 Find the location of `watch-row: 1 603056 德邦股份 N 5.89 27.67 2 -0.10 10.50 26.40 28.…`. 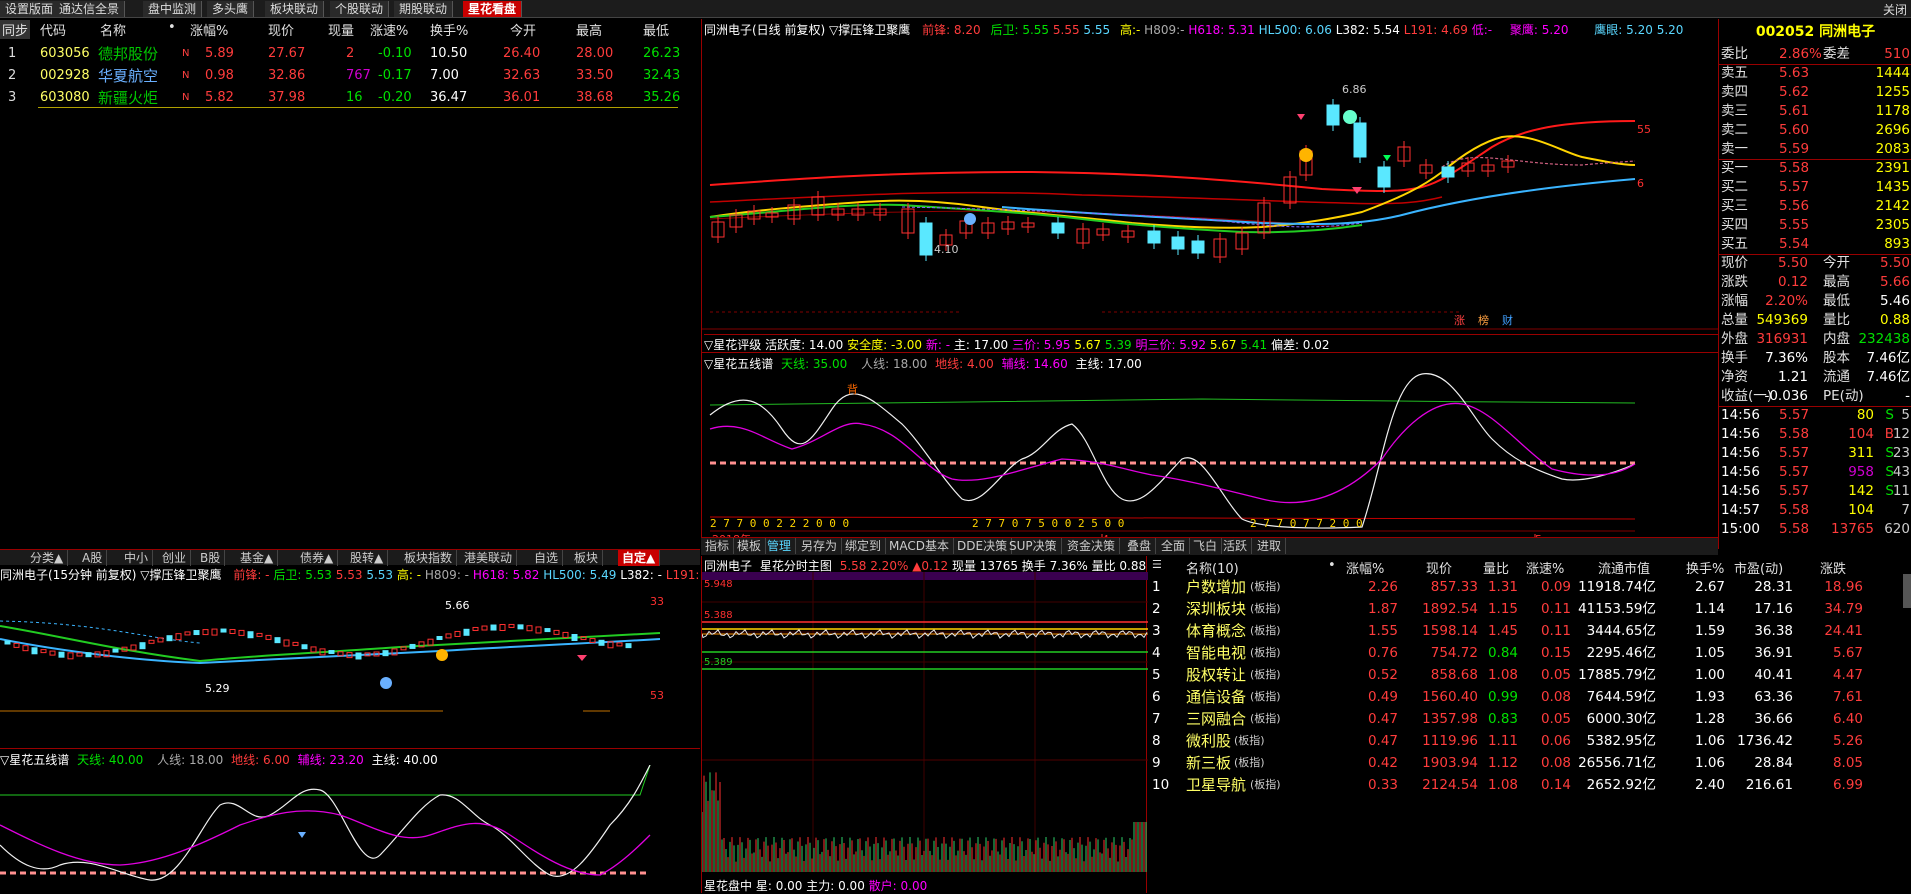

watch-row: 1 603056 德邦股份 N 5.89 27.67 2 -0.10 10.50 26.40 28.… is located at coordinates (350, 54).